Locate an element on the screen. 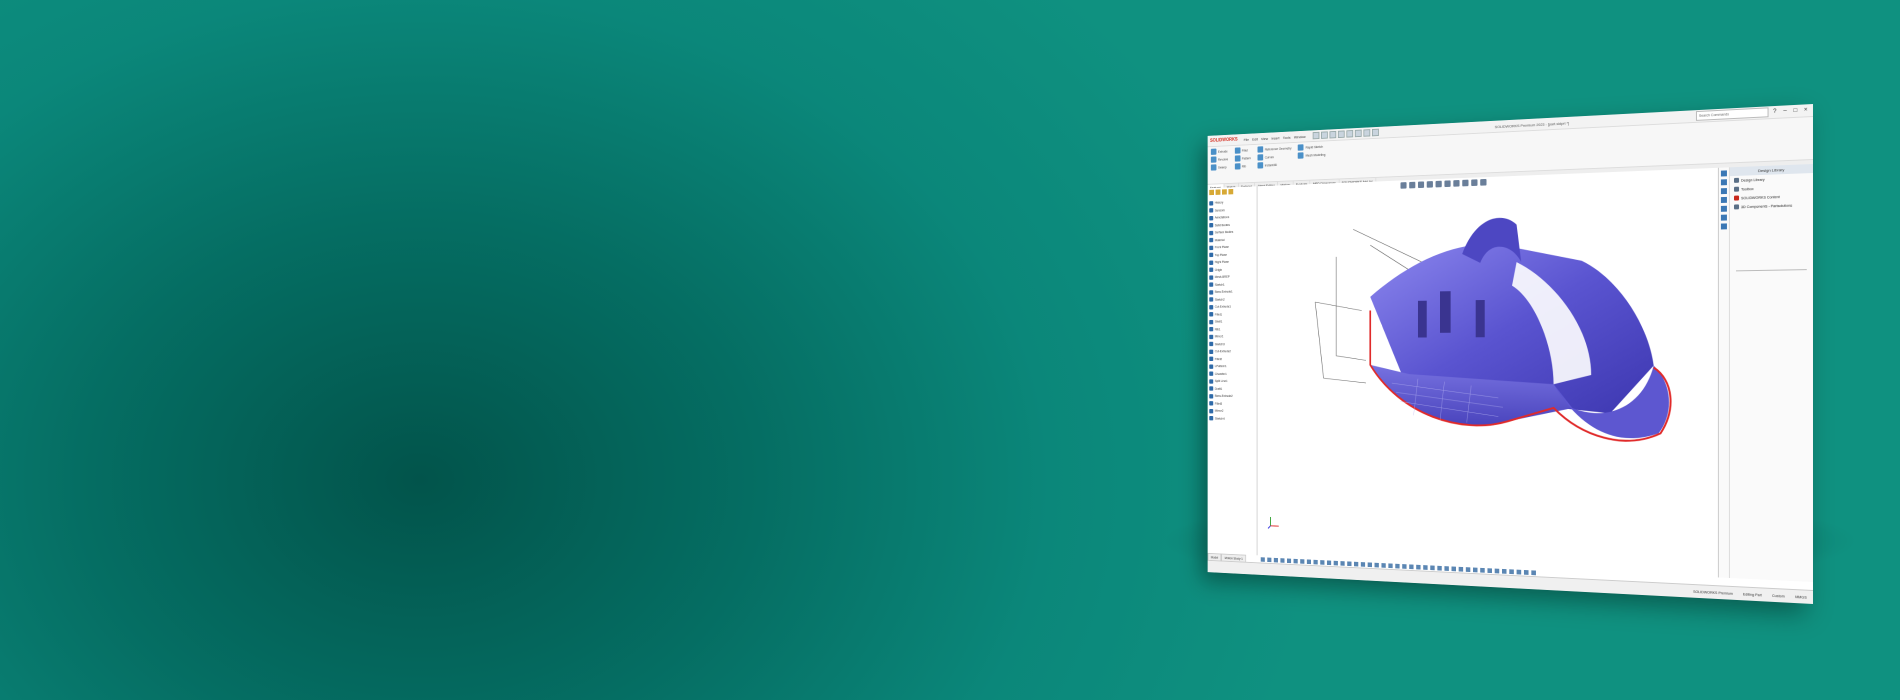 The width and height of the screenshot is (1900, 700). menu-view: View is located at coordinates (1264, 138).